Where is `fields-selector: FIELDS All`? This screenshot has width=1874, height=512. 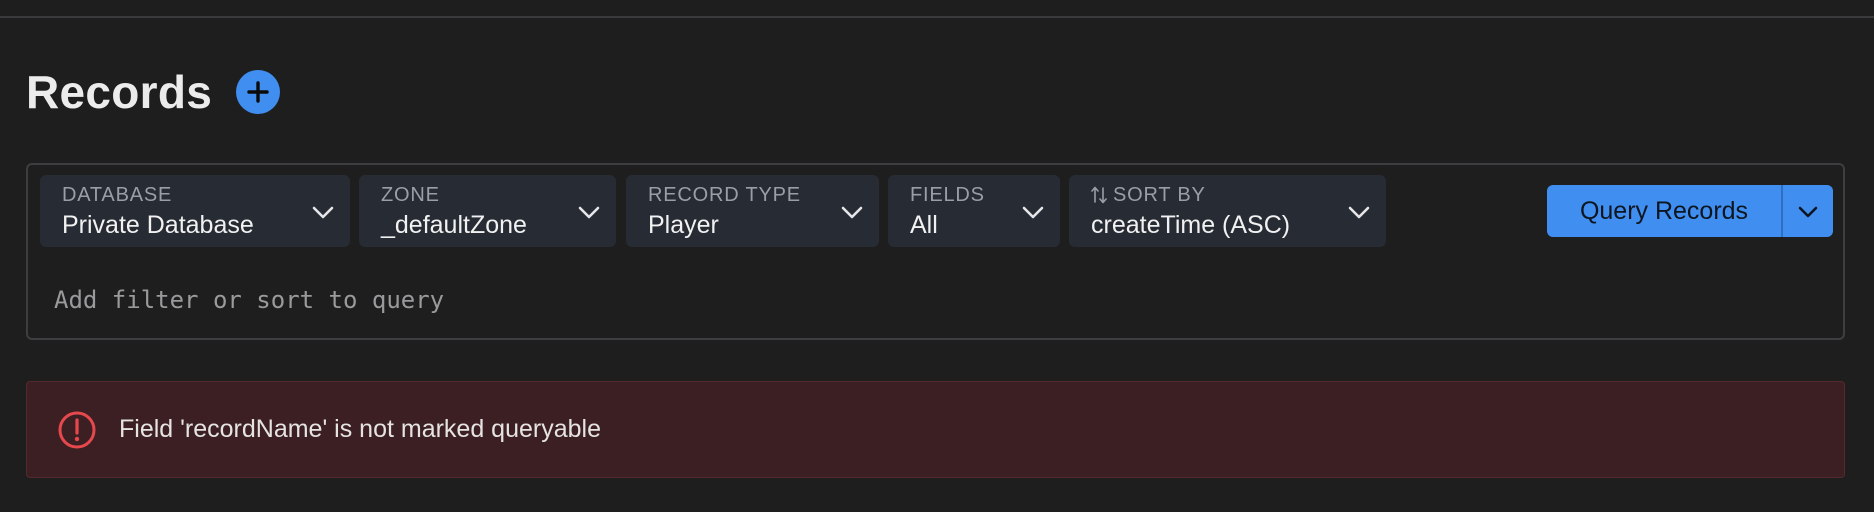
fields-selector: FIELDS All is located at coordinates (974, 211).